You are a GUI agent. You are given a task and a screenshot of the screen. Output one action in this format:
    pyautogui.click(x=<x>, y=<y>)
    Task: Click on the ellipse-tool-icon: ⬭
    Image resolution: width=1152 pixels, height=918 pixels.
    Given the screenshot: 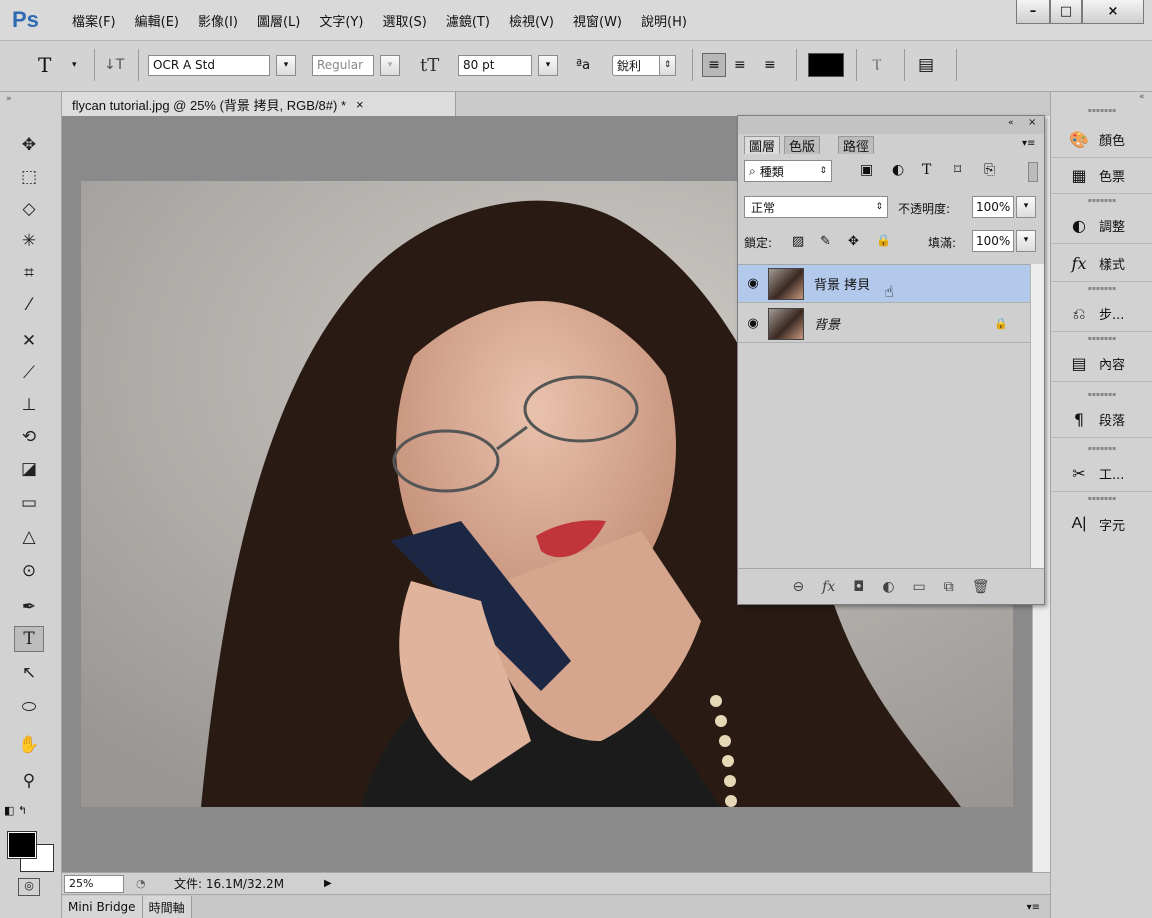 What is the action you would take?
    pyautogui.click(x=29, y=707)
    